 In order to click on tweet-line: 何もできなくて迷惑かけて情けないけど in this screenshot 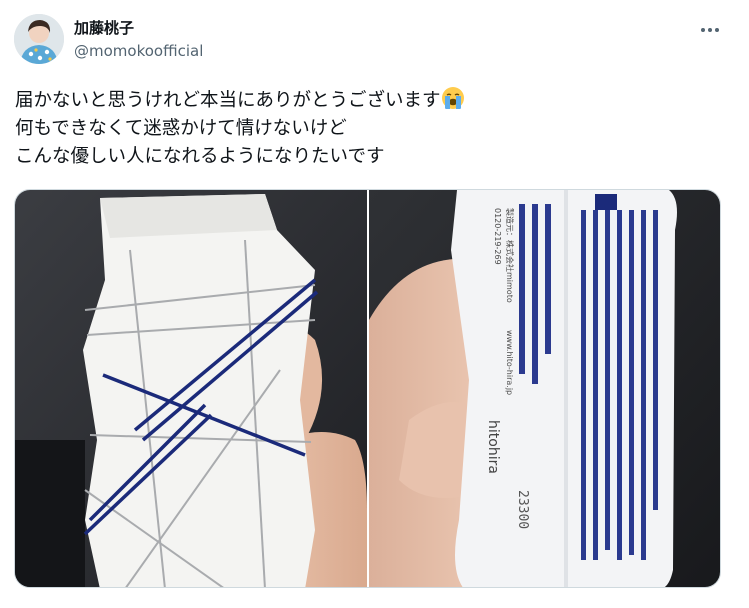, I will do `click(181, 128)`.